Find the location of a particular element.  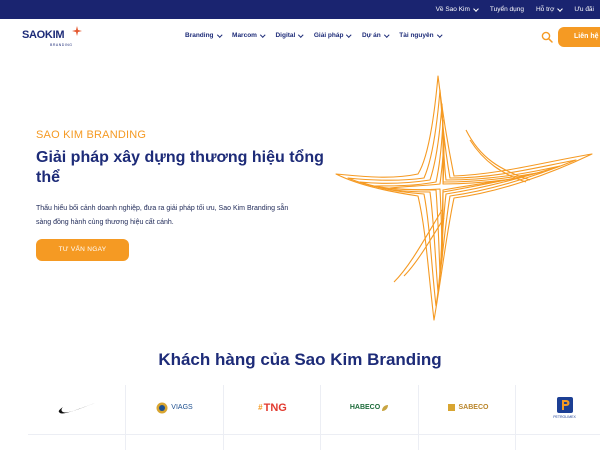

clients-title: Khách hàng của Sao Kim Branding is located at coordinates (300, 359).